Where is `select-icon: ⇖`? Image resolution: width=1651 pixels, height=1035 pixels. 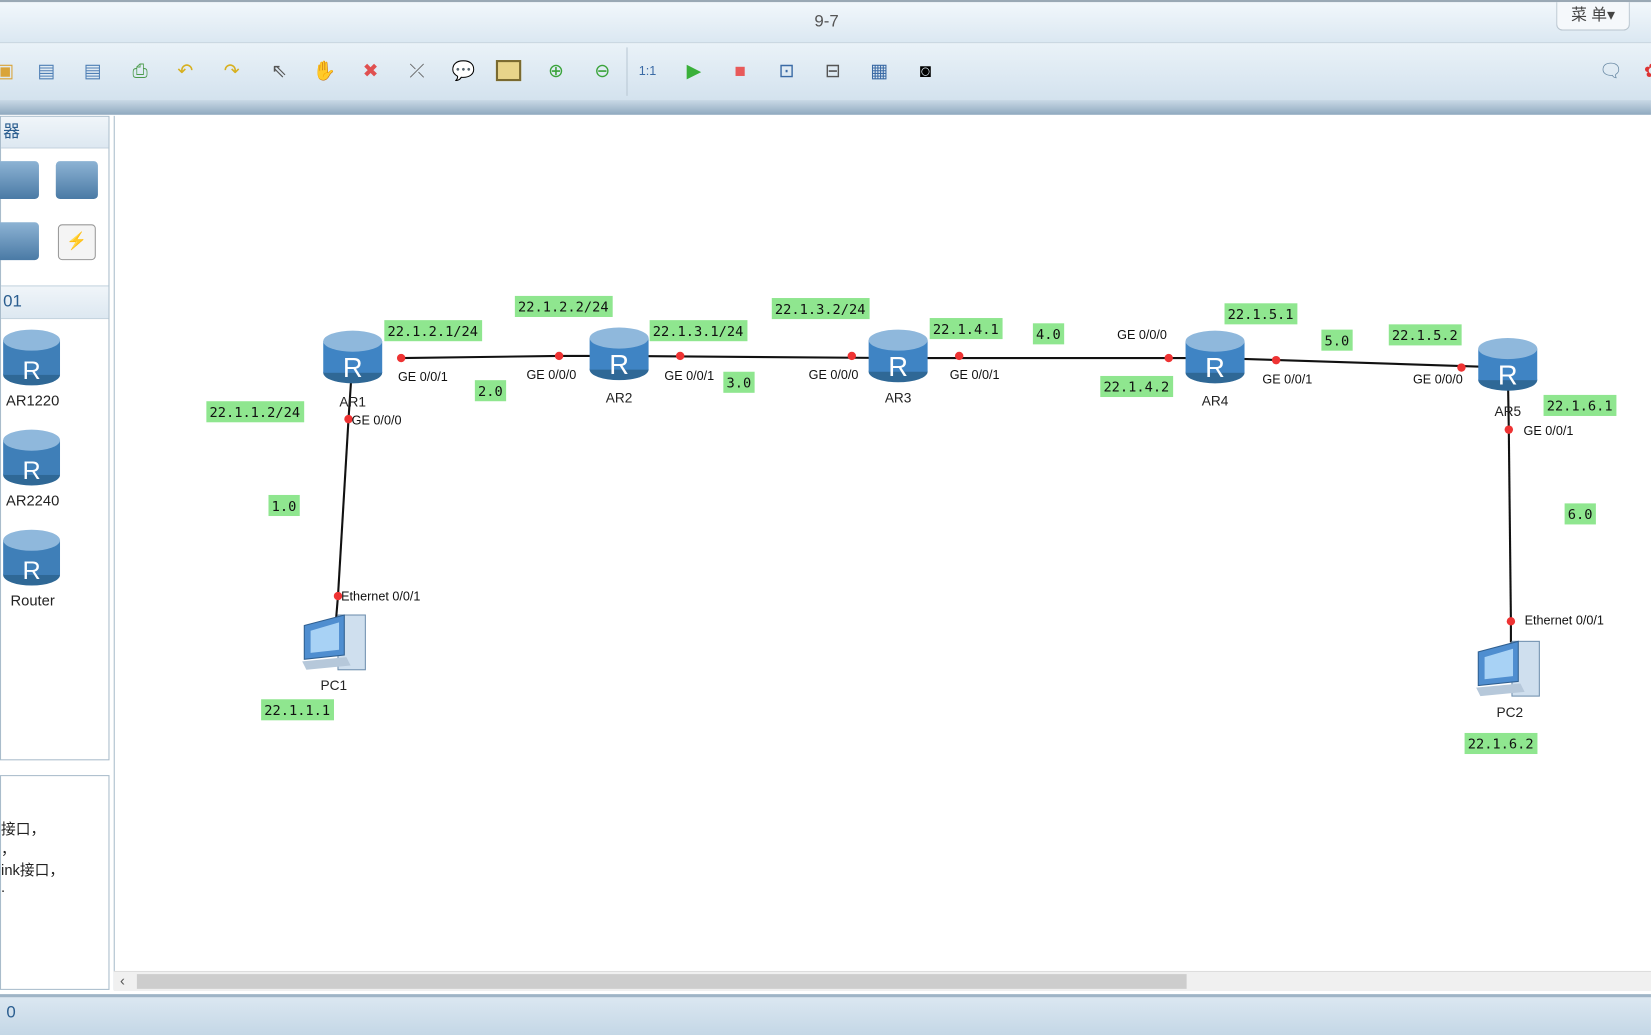
select-icon: ⇖ is located at coordinates (278, 70).